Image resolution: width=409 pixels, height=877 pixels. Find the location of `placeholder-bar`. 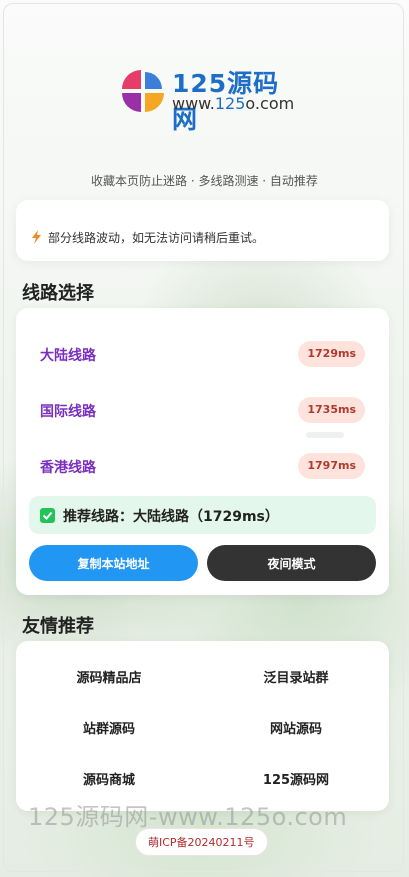

placeholder-bar is located at coordinates (325, 435).